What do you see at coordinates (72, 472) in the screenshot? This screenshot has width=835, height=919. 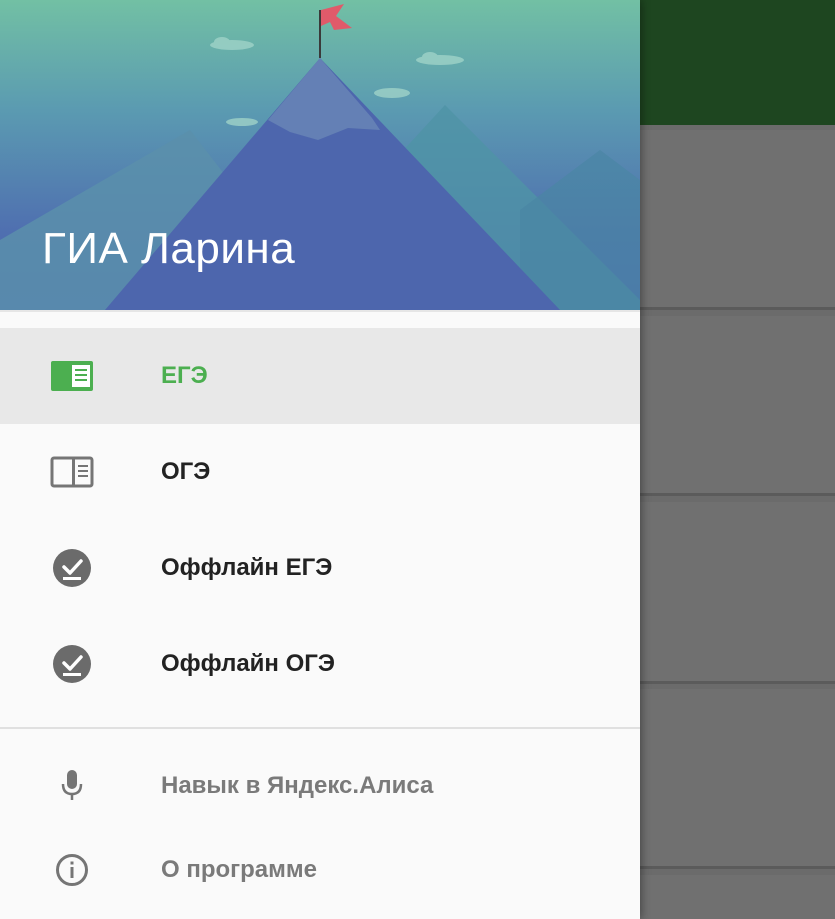 I see `book-open-outline-icon` at bounding box center [72, 472].